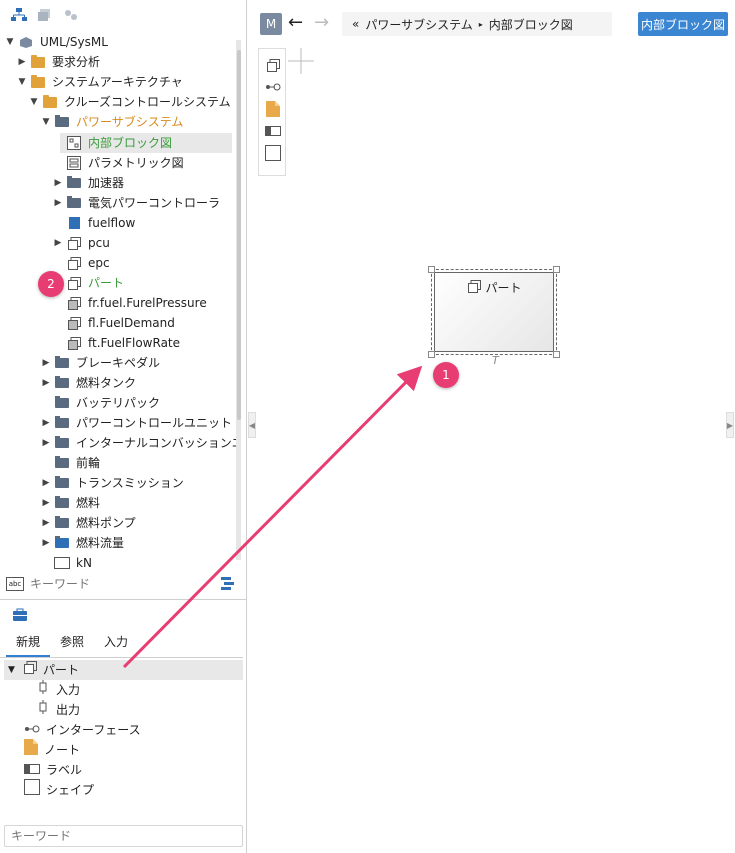 The image size is (735, 853). What do you see at coordinates (93, 223) in the screenshot?
I see `tree-item-fuelflow: fuelflow` at bounding box center [93, 223].